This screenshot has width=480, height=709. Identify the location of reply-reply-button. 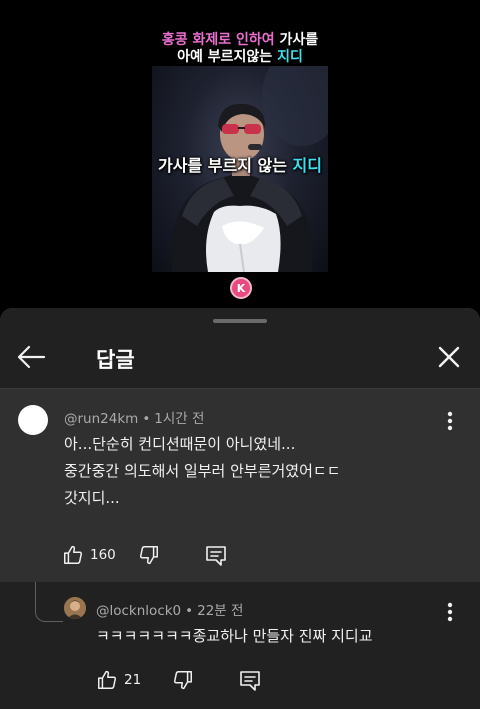
(250, 681).